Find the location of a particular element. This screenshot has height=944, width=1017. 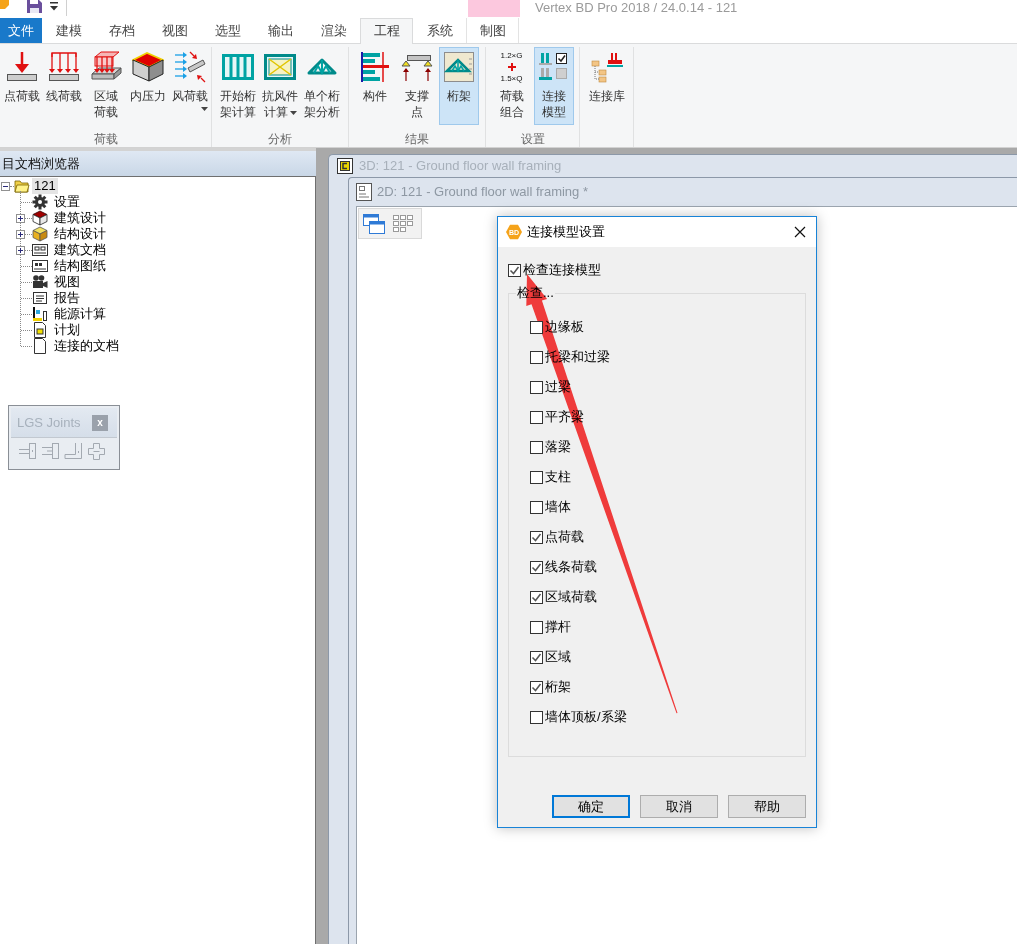

group-label: 分析 is located at coordinates (280, 139).